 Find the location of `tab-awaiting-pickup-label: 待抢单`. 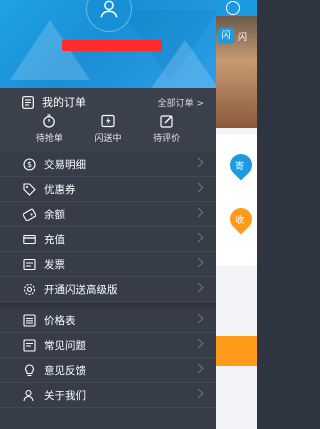

tab-awaiting-pickup-label: 待抢单 is located at coordinates (49, 139).